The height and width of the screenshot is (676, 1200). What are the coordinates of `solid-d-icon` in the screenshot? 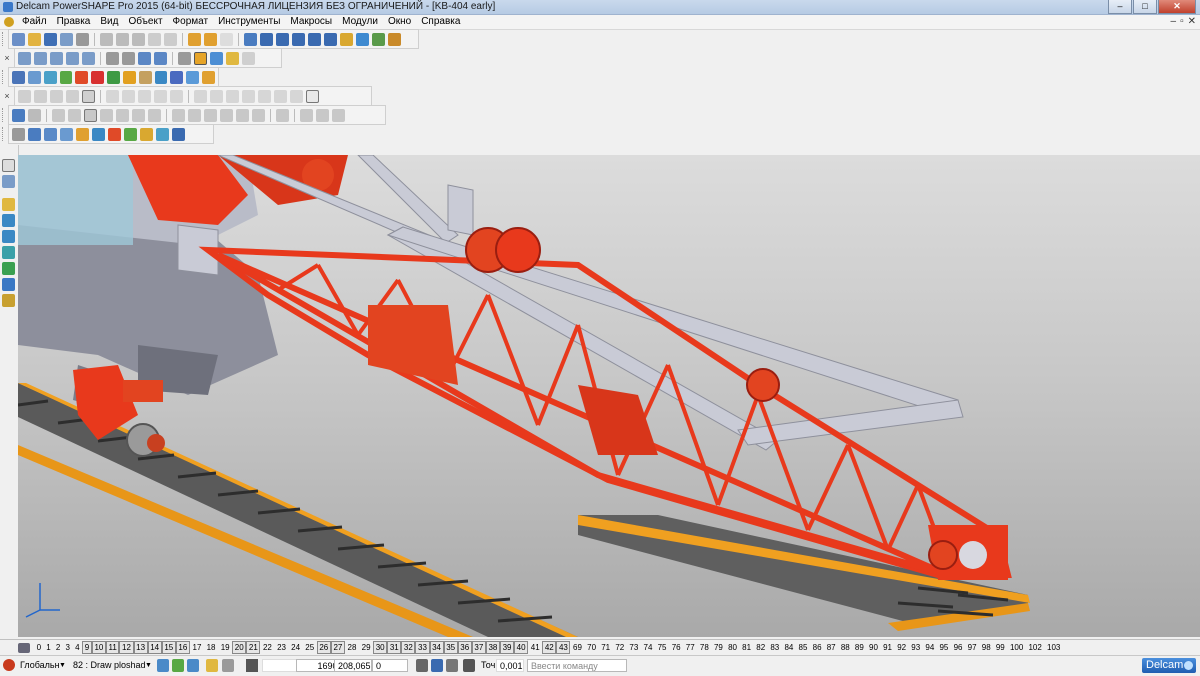 It's located at (226, 115).